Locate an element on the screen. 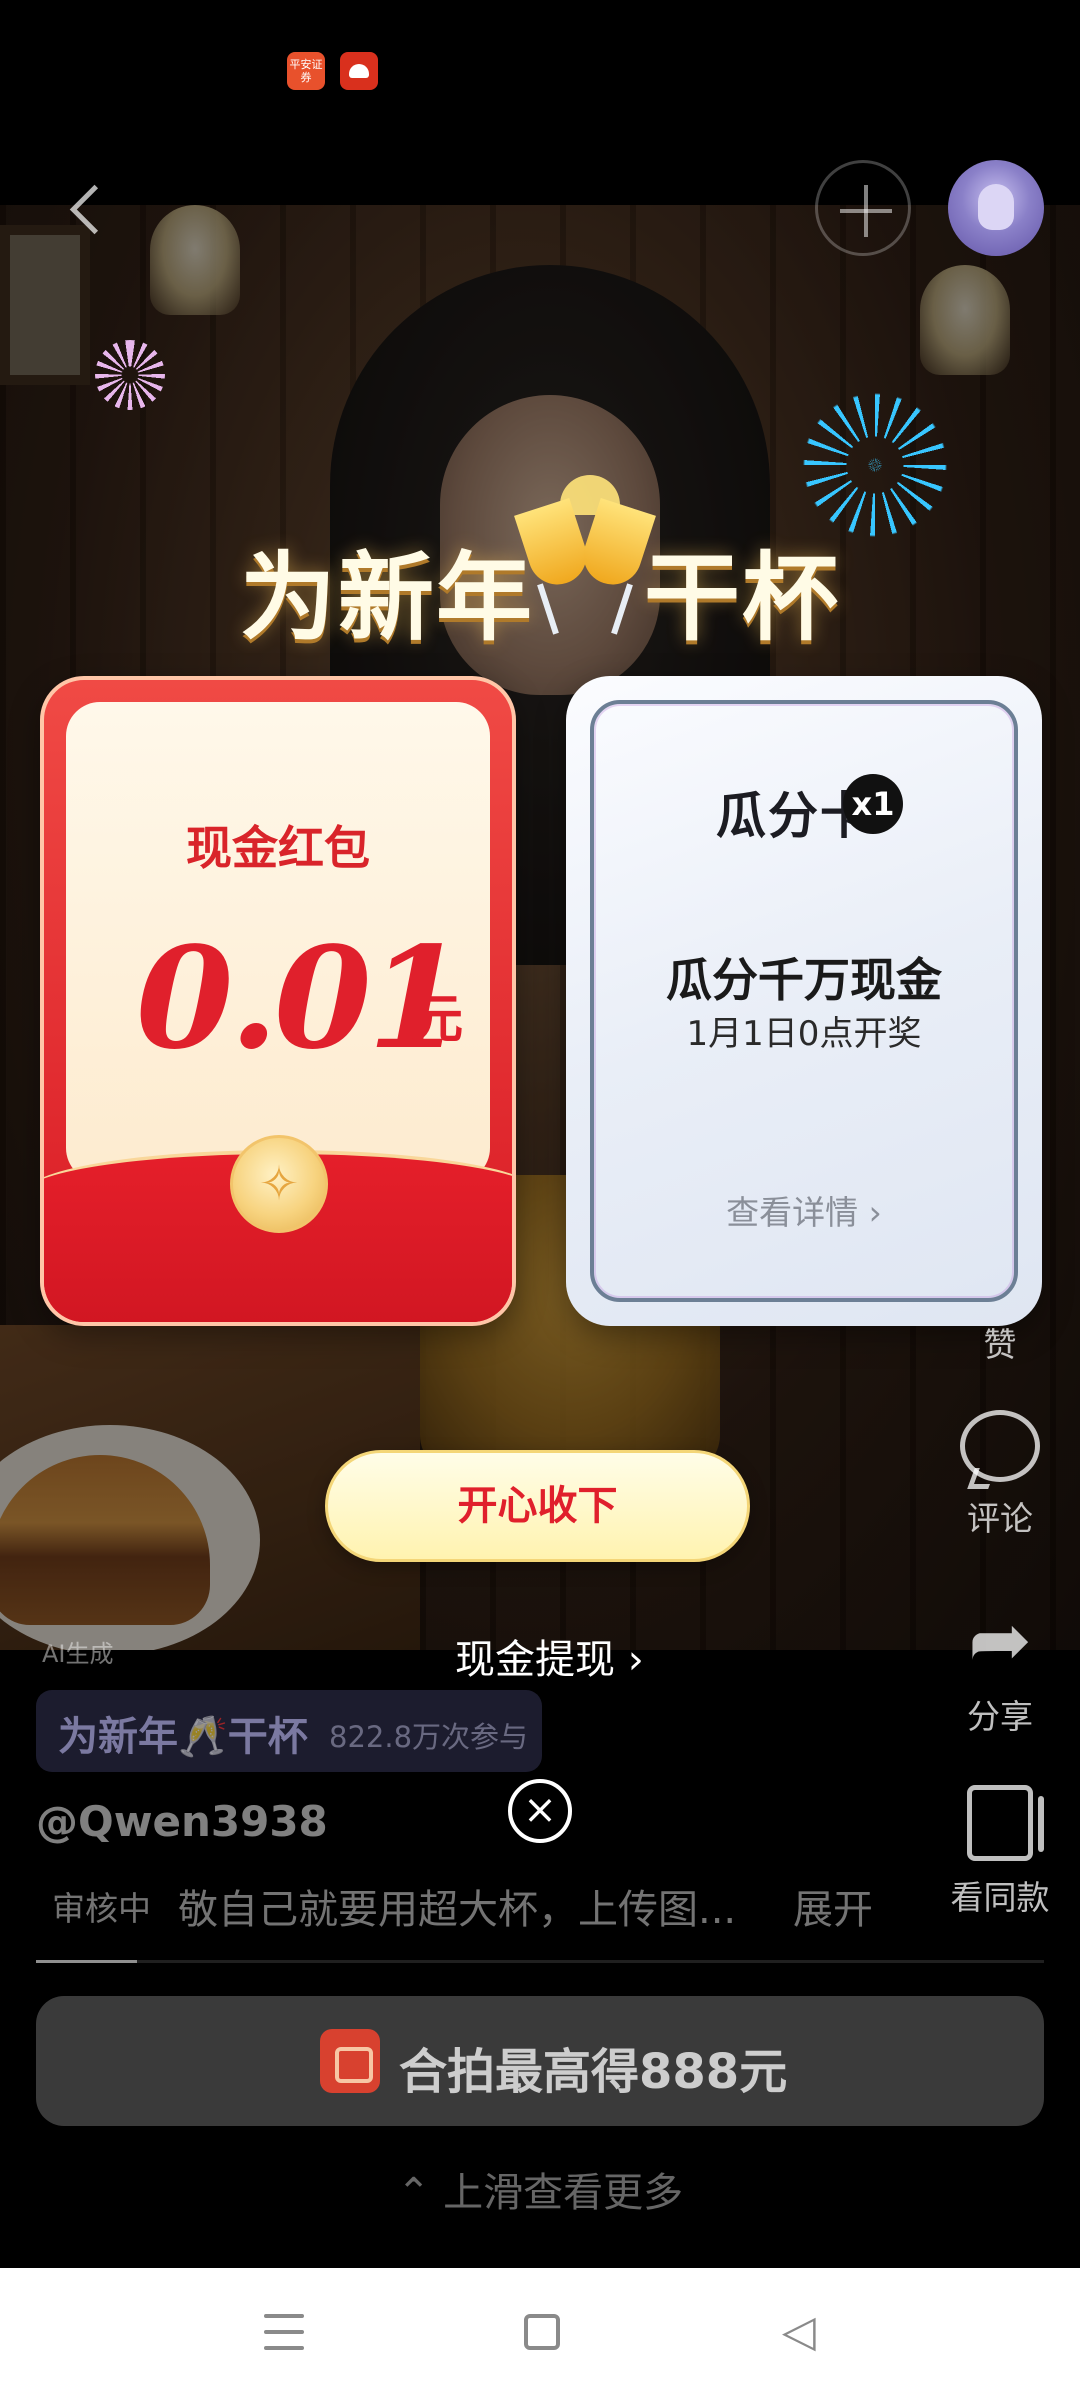 This screenshot has height=2400, width=1080. same-style-button: 看同款 is located at coordinates (1000, 1852).